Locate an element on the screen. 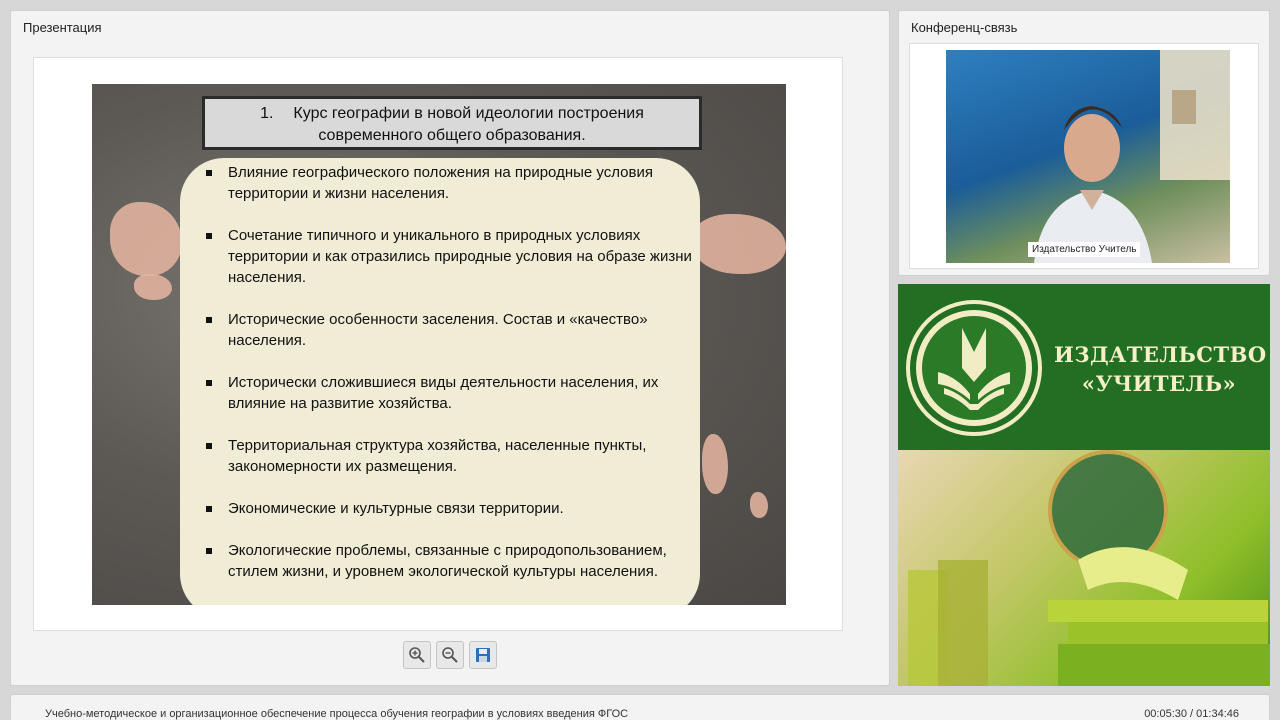 This screenshot has width=1280, height=720. publisher-logo is located at coordinates (974, 368).